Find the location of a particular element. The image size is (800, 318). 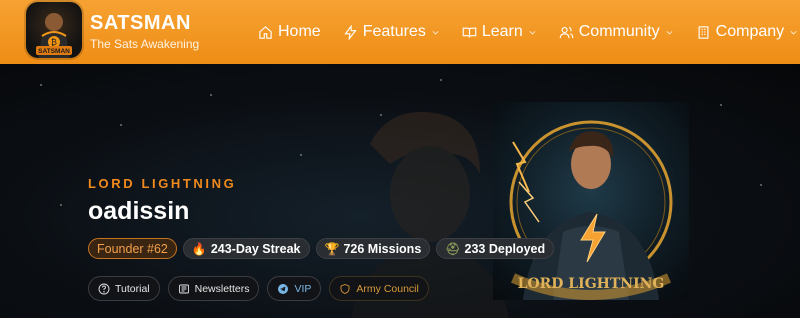

building-icon is located at coordinates (703, 32).